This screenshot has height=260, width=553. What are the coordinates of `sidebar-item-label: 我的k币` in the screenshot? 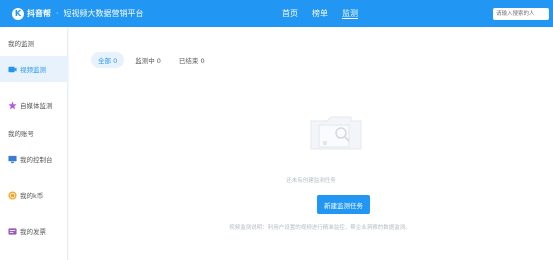 It's located at (32, 196).